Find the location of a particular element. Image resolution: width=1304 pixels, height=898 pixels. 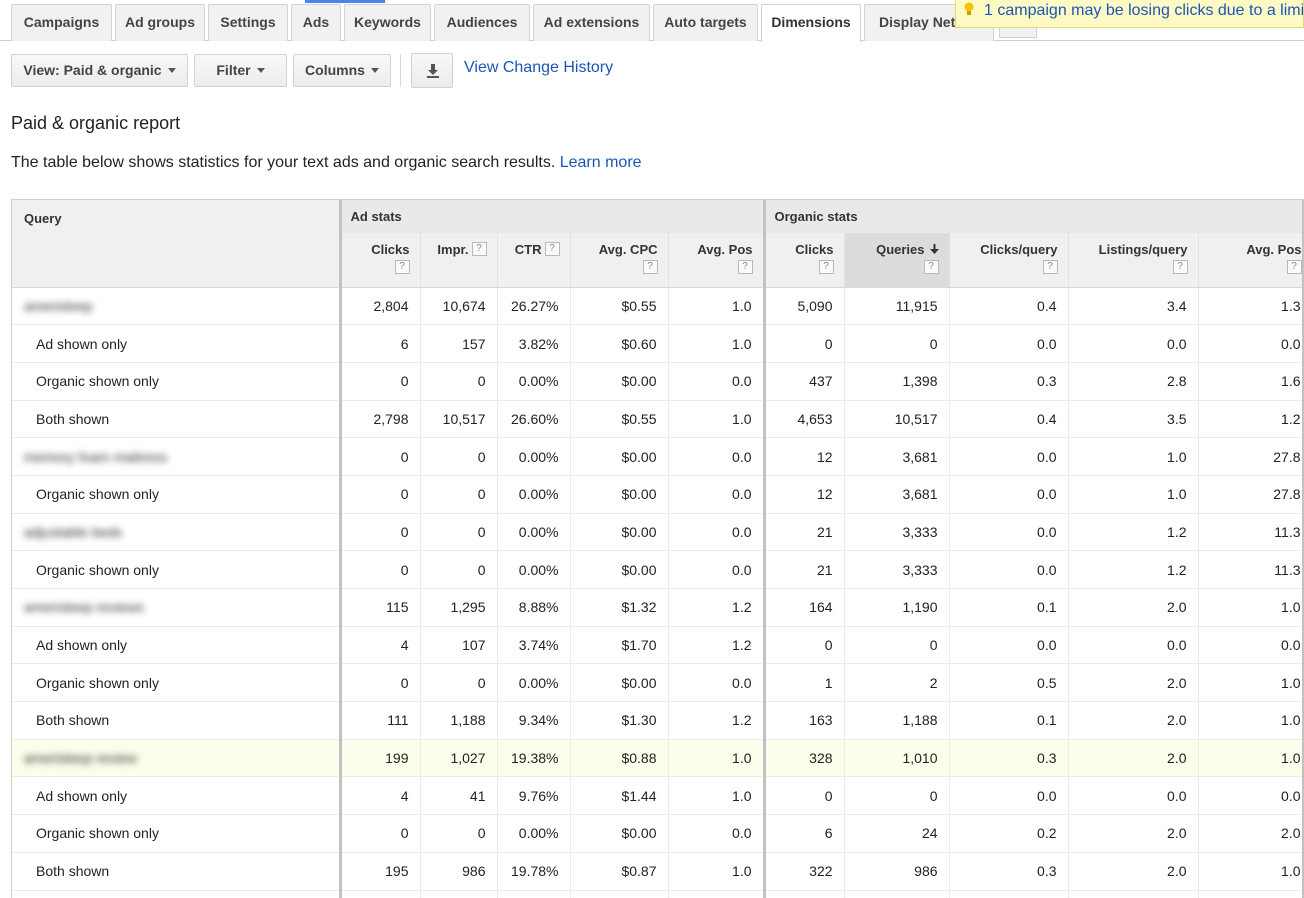

column-header-ad-impr: Impr.? is located at coordinates (459, 260).